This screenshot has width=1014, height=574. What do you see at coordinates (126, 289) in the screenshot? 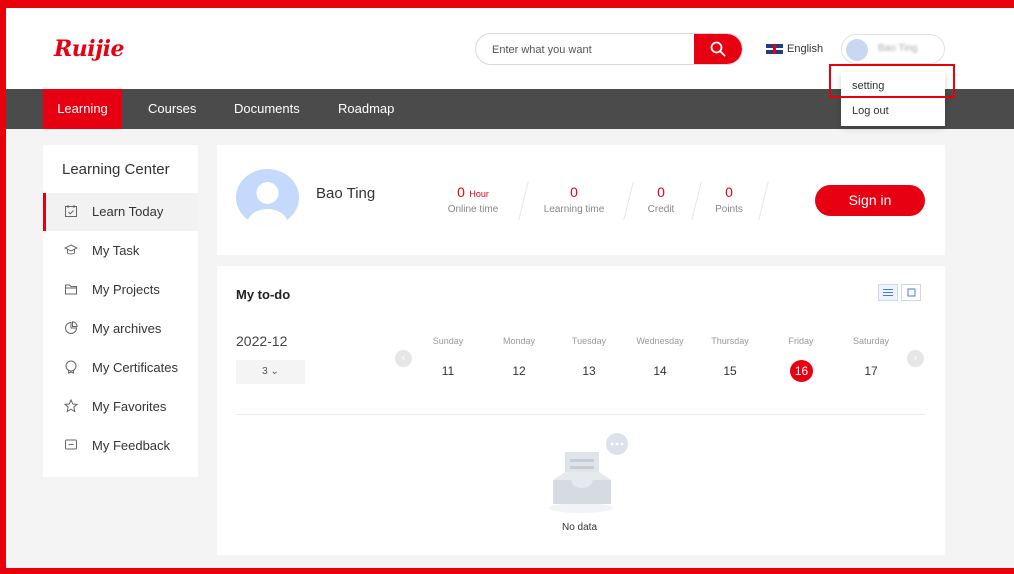
I see `sidebar-item-label: My Projects` at bounding box center [126, 289].